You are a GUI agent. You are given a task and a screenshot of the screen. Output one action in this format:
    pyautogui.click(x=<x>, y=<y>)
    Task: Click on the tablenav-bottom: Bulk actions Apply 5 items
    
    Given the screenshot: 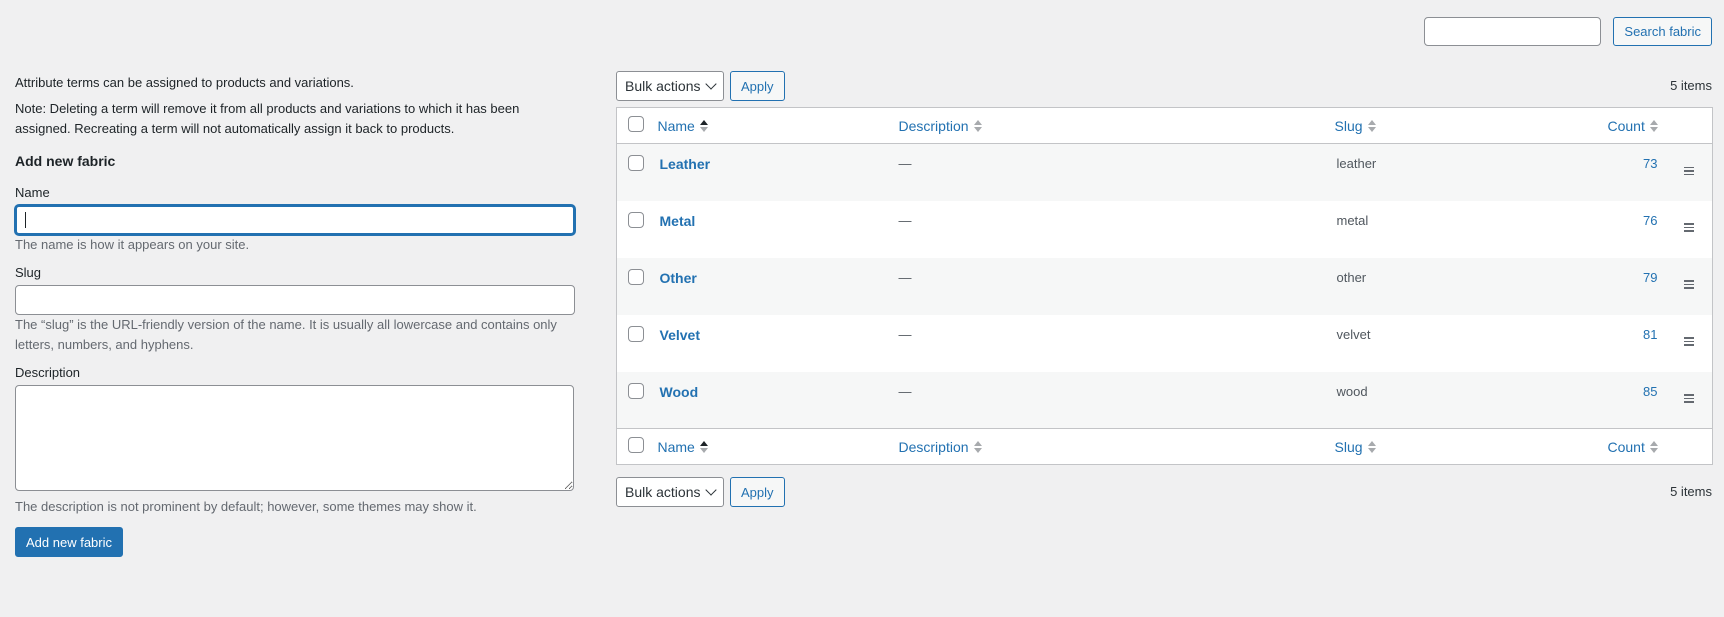 What is the action you would take?
    pyautogui.click(x=1164, y=492)
    